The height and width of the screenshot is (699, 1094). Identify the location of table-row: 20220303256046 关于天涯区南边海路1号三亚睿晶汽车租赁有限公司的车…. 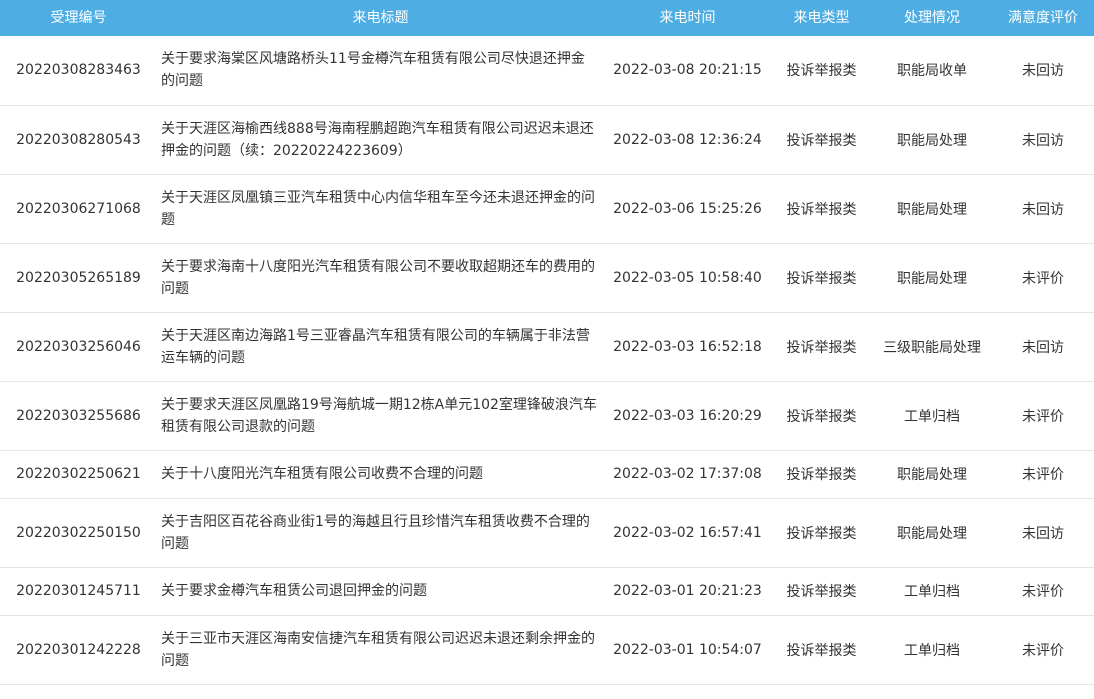
(547, 347).